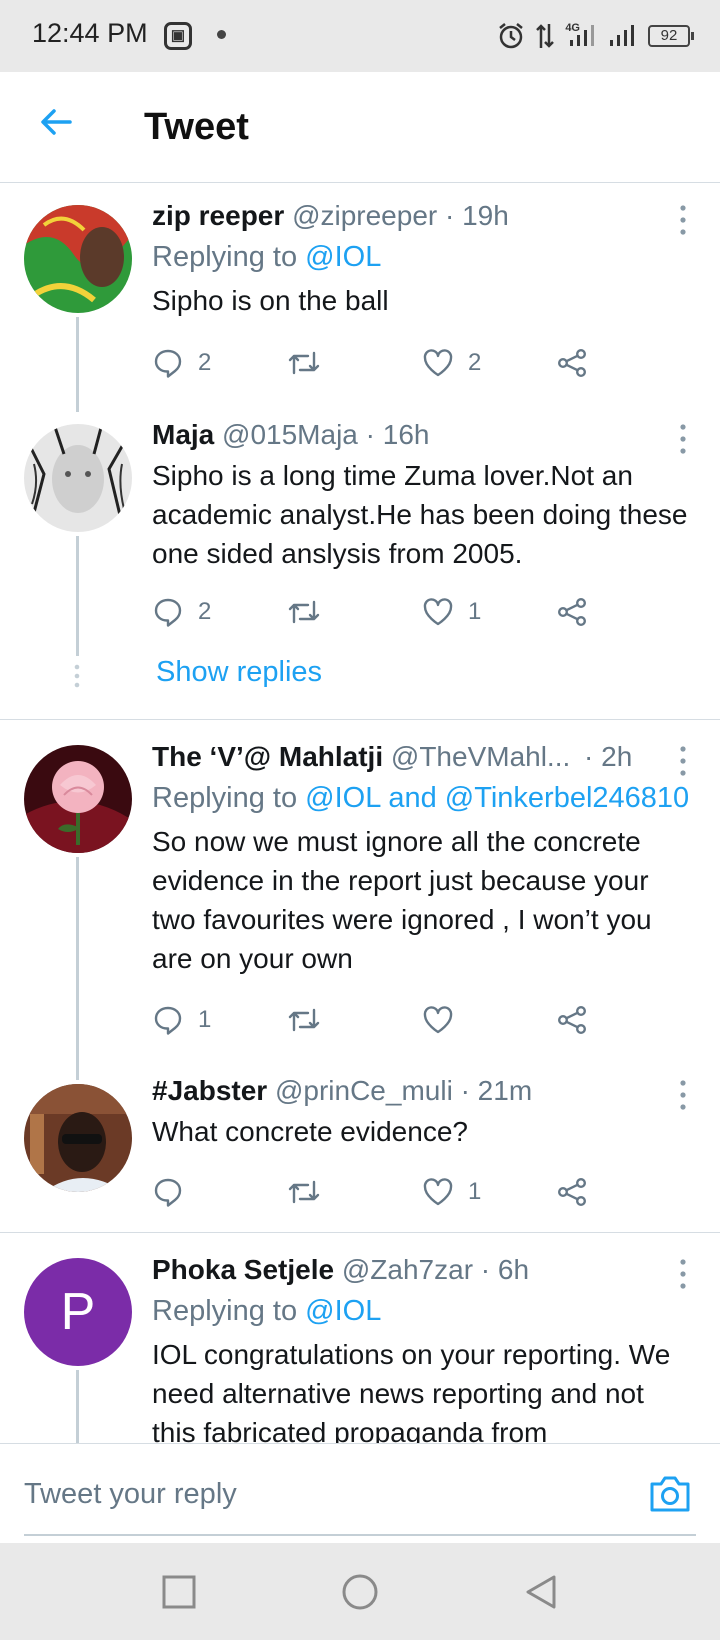  I want to click on input-underline, so click(360, 1535).